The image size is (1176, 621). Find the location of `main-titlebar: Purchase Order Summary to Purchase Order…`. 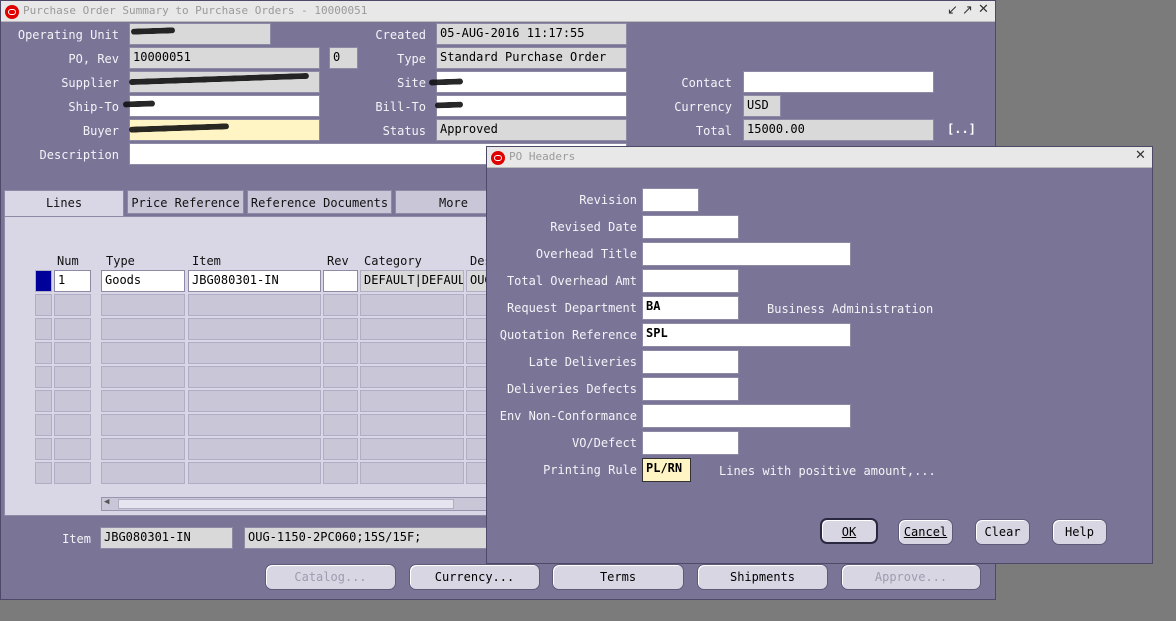

main-titlebar: Purchase Order Summary to Purchase Order… is located at coordinates (498, 11).